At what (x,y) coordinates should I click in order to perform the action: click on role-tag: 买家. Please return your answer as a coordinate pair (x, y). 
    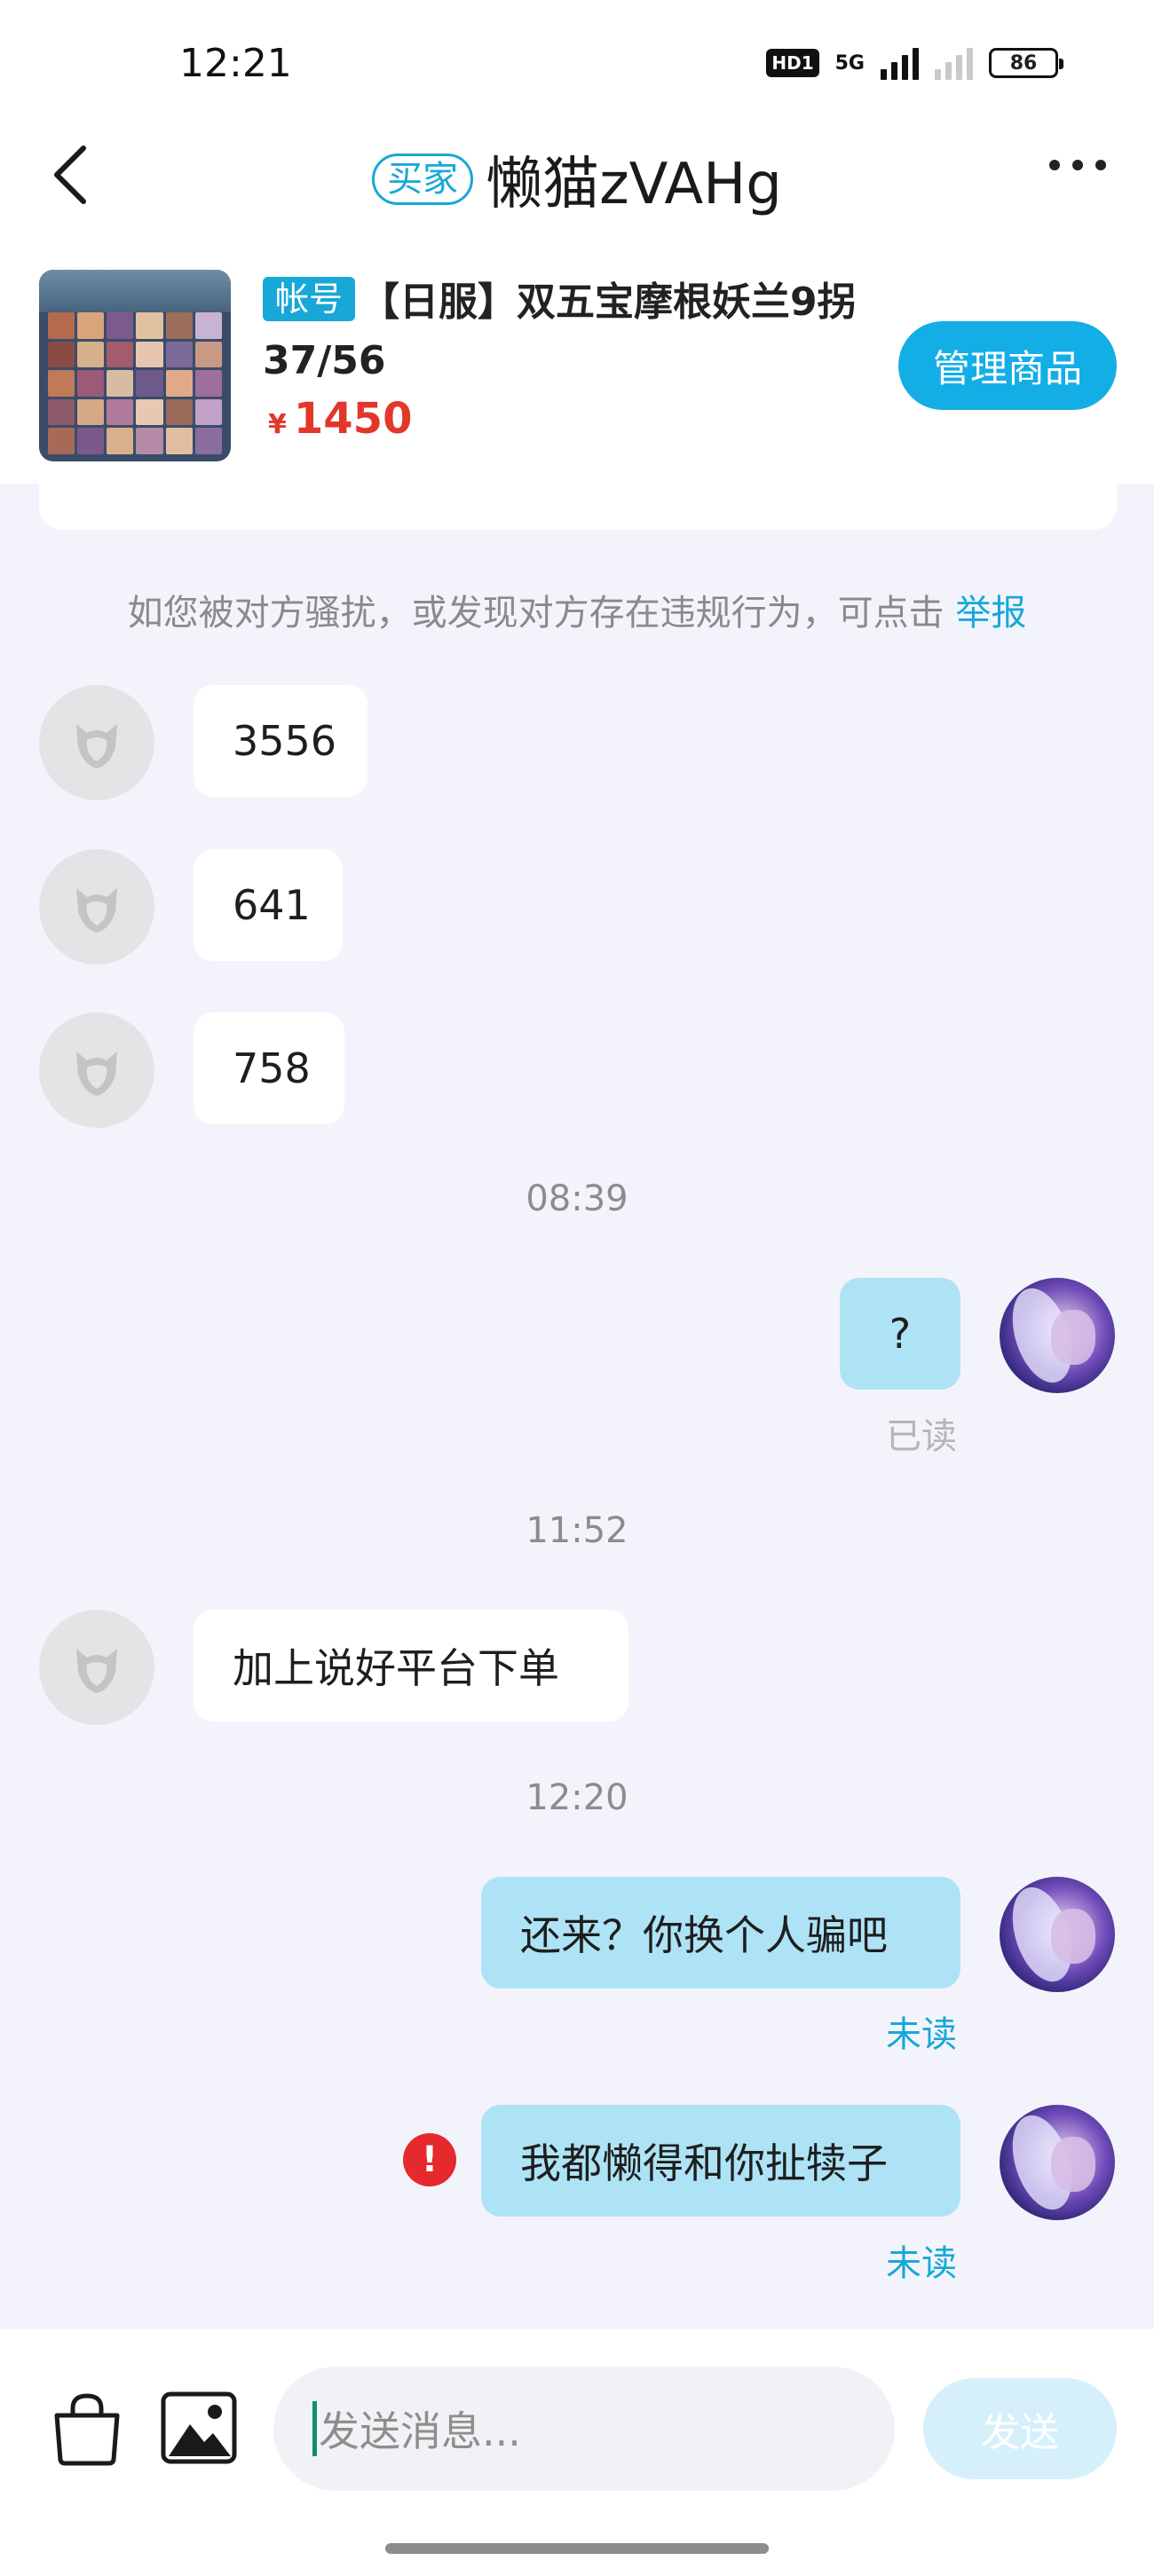
    Looking at the image, I should click on (423, 180).